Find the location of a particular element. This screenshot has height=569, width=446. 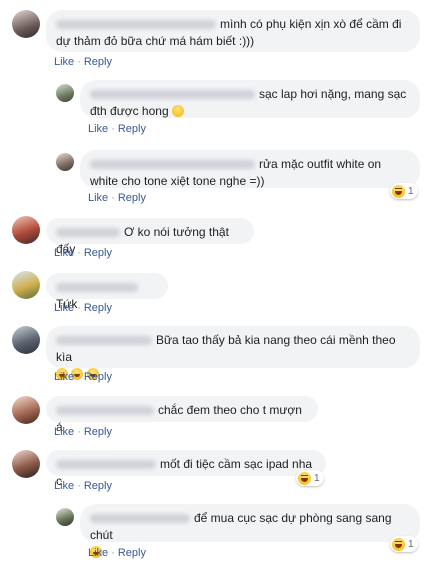

thinking-emoji-icon is located at coordinates (177, 111).